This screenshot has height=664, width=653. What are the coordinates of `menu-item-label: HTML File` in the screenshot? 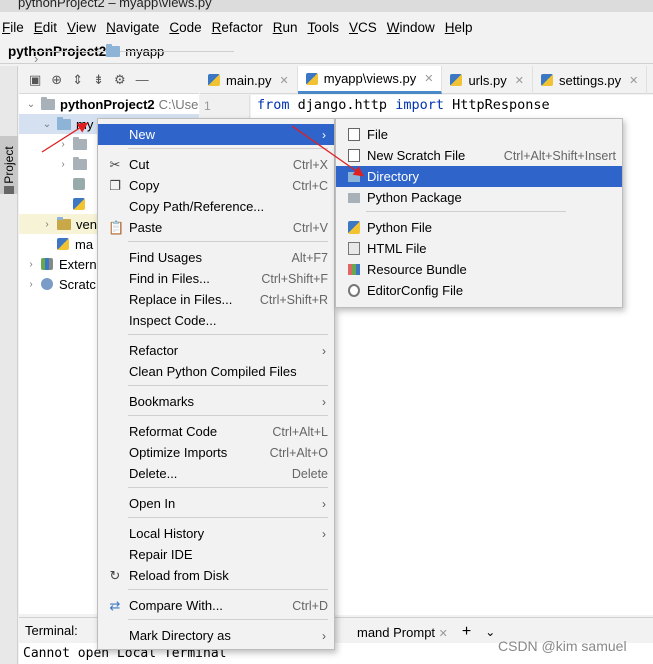 It's located at (397, 248).